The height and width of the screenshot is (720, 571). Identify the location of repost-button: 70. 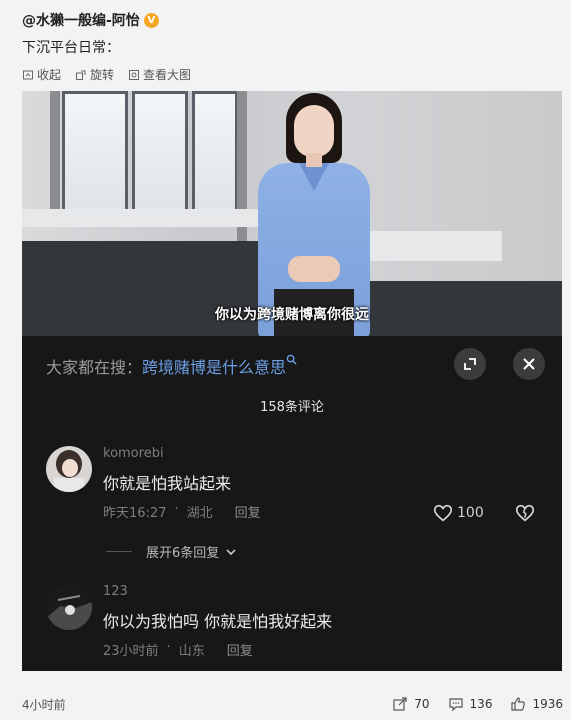
(411, 704).